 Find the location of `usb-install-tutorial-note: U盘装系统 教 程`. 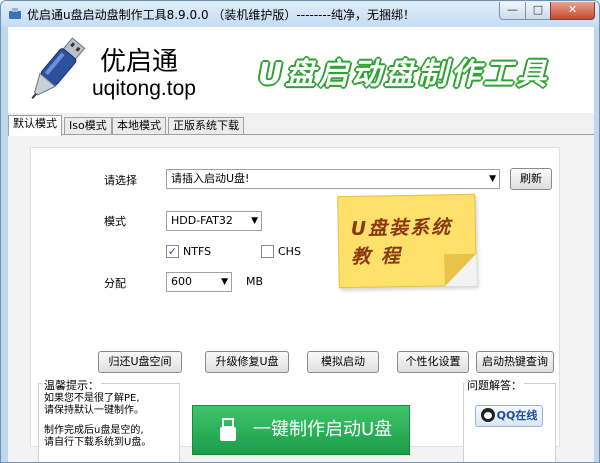

usb-install-tutorial-note: U盘装系统 教 程 is located at coordinates (407, 241).